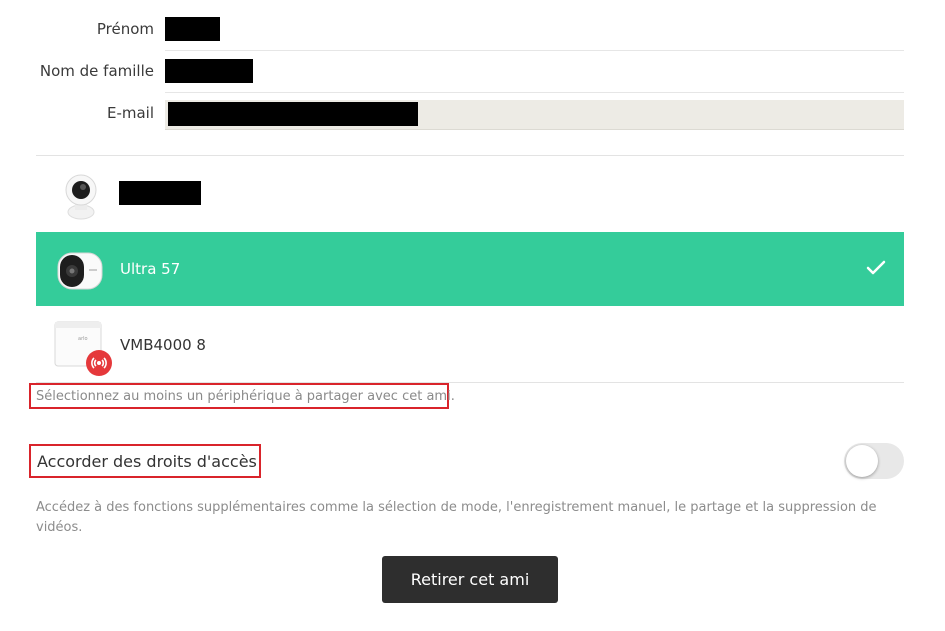 Image resolution: width=945 pixels, height=631 pixels. What do you see at coordinates (862, 461) in the screenshot?
I see `toggle-knob` at bounding box center [862, 461].